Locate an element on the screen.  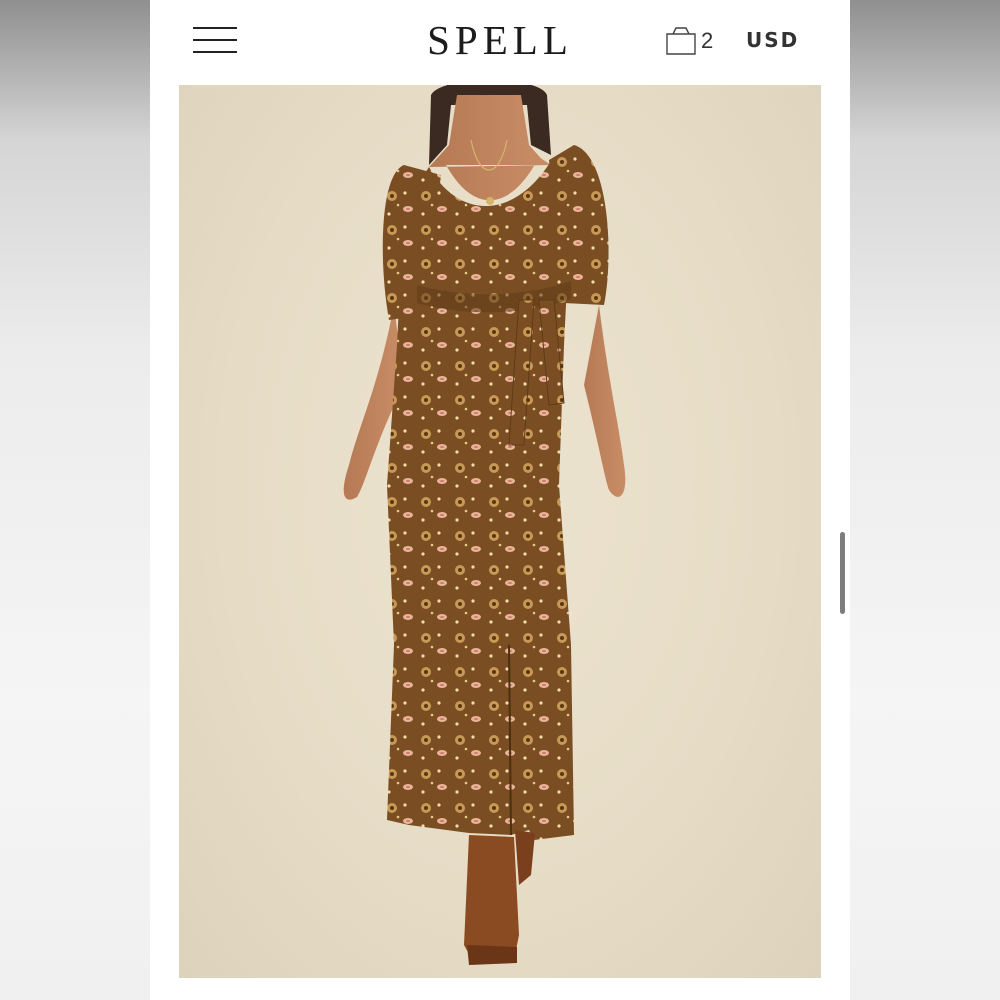
currency-selector: USD is located at coordinates (772, 40).